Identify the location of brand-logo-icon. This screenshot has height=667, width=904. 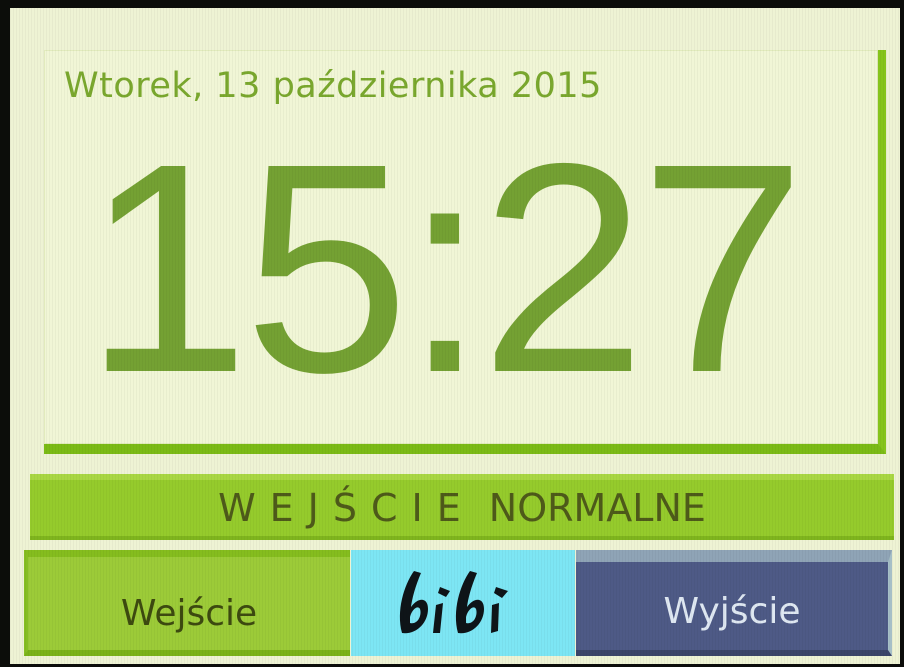
(453, 602).